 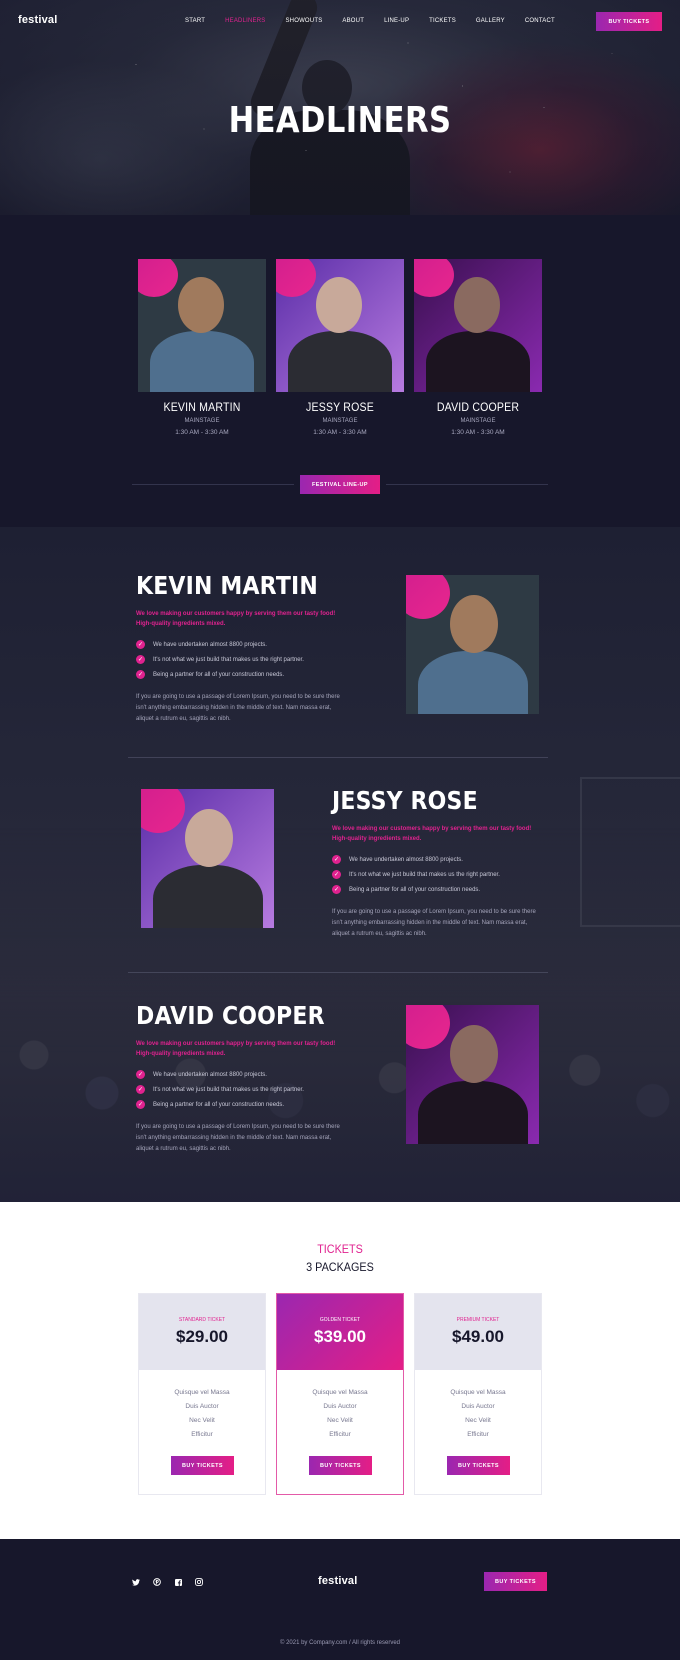 I want to click on pinterest-icon, so click(x=157, y=1582).